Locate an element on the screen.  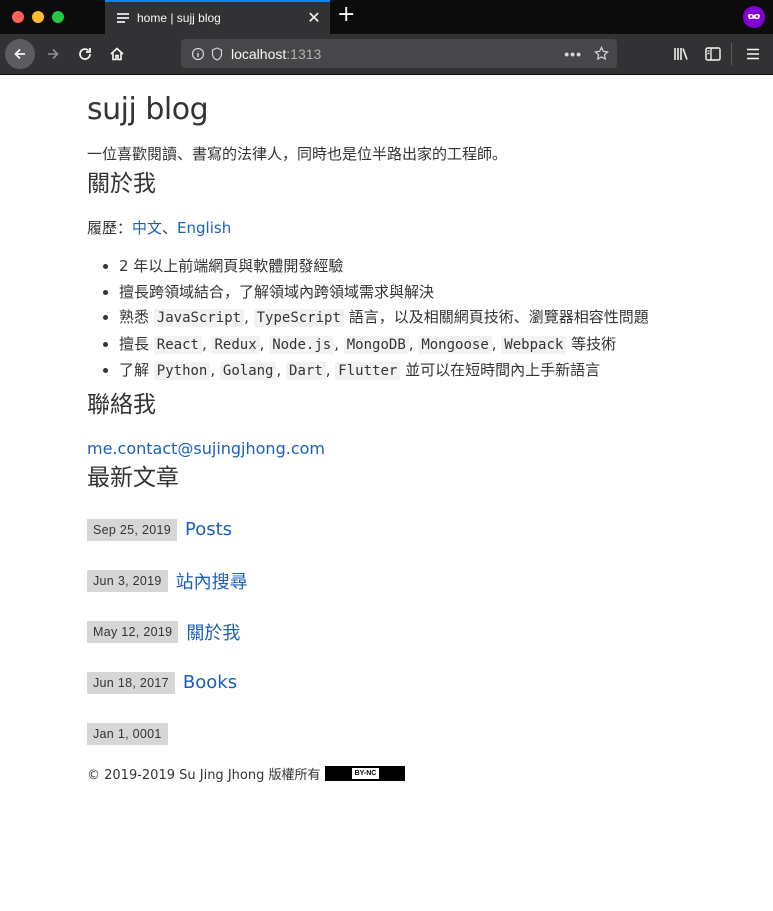
library-button is located at coordinates (681, 54).